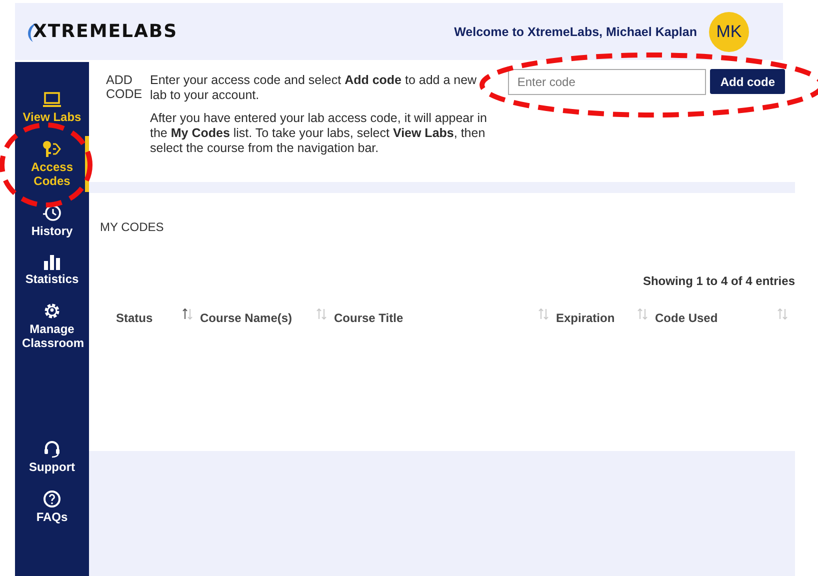 This screenshot has height=576, width=818. What do you see at coordinates (52, 262) in the screenshot?
I see `bar-chart-icon` at bounding box center [52, 262].